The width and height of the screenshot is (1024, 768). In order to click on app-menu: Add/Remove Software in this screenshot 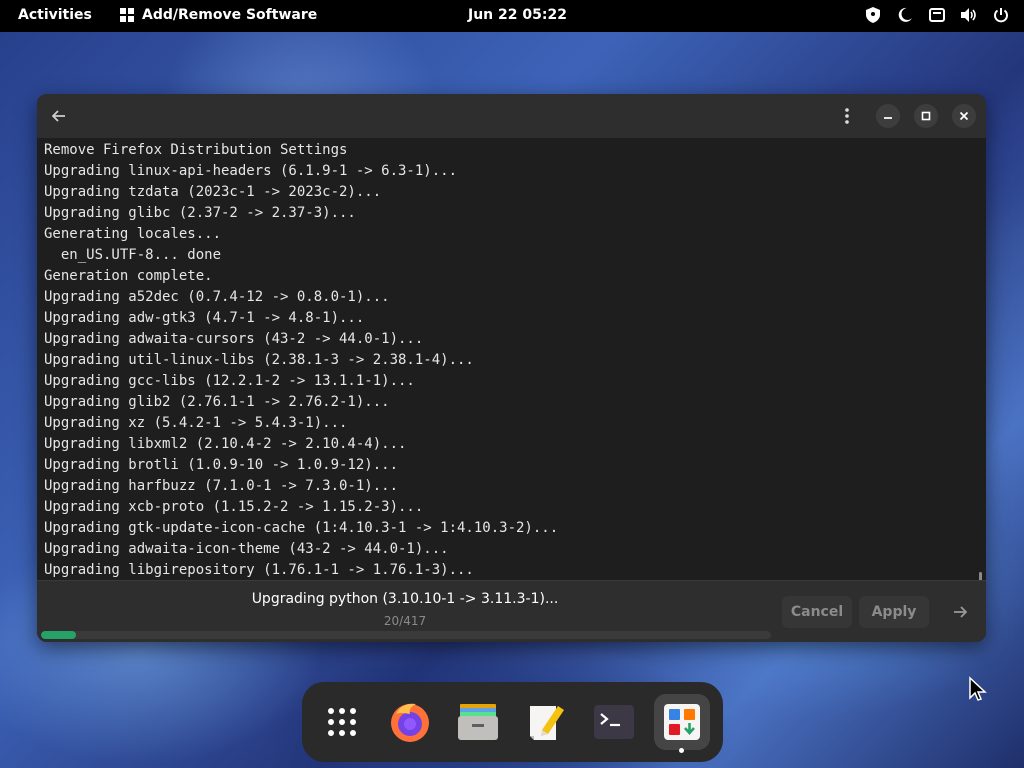, I will do `click(218, 15)`.